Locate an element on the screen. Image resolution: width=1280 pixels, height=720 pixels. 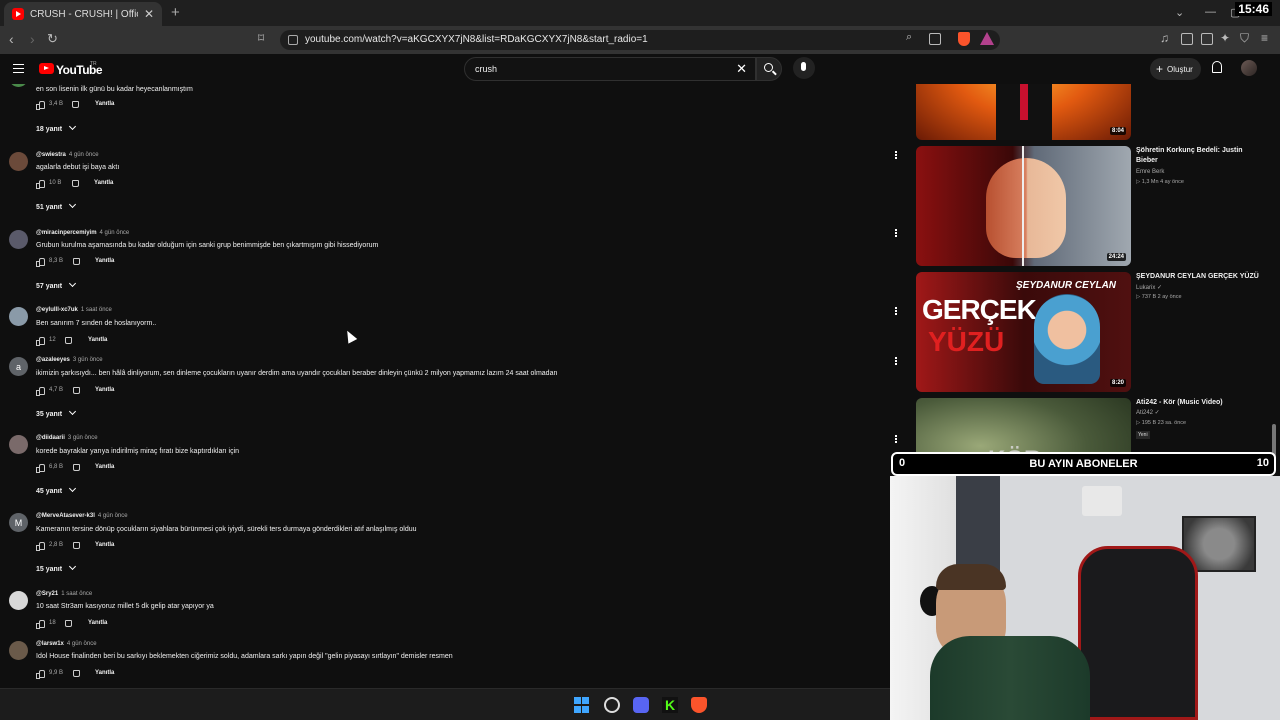
forward-icon: › is located at coordinates (32, 39).